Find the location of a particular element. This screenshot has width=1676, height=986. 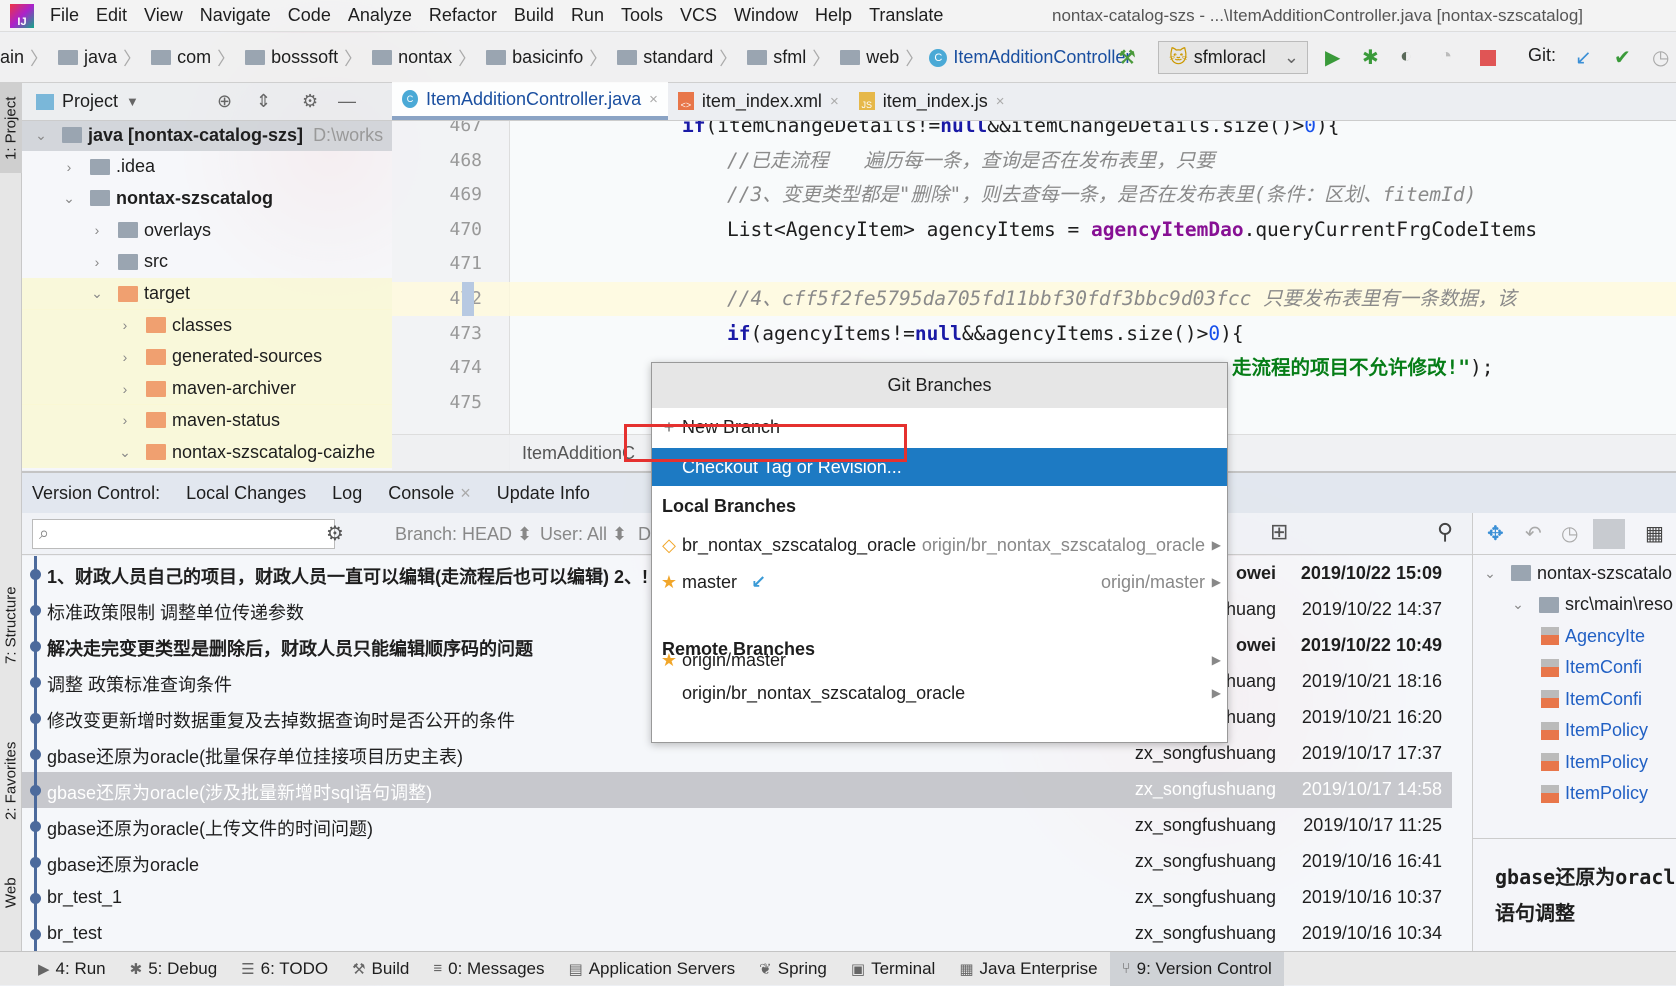

log-search-input: ⌕ is located at coordinates (183, 534).